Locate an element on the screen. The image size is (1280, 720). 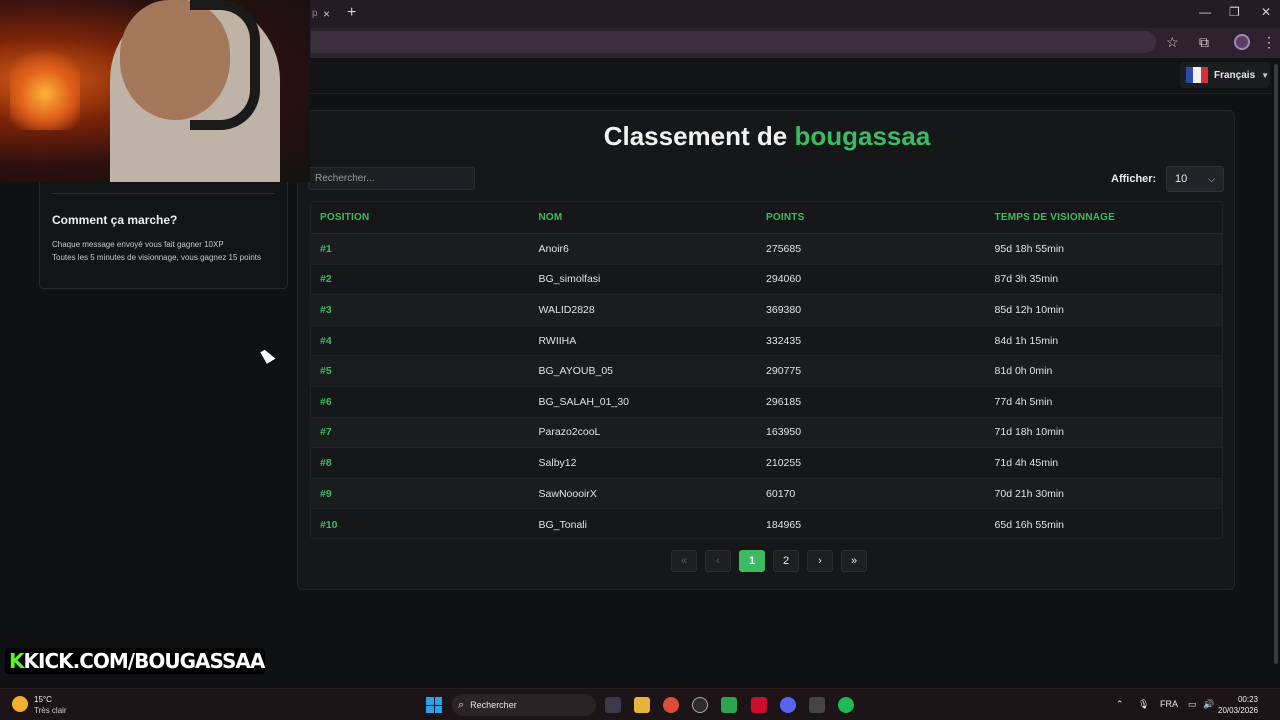
page-title: Classement de bougassaa is located at coordinates (767, 136).